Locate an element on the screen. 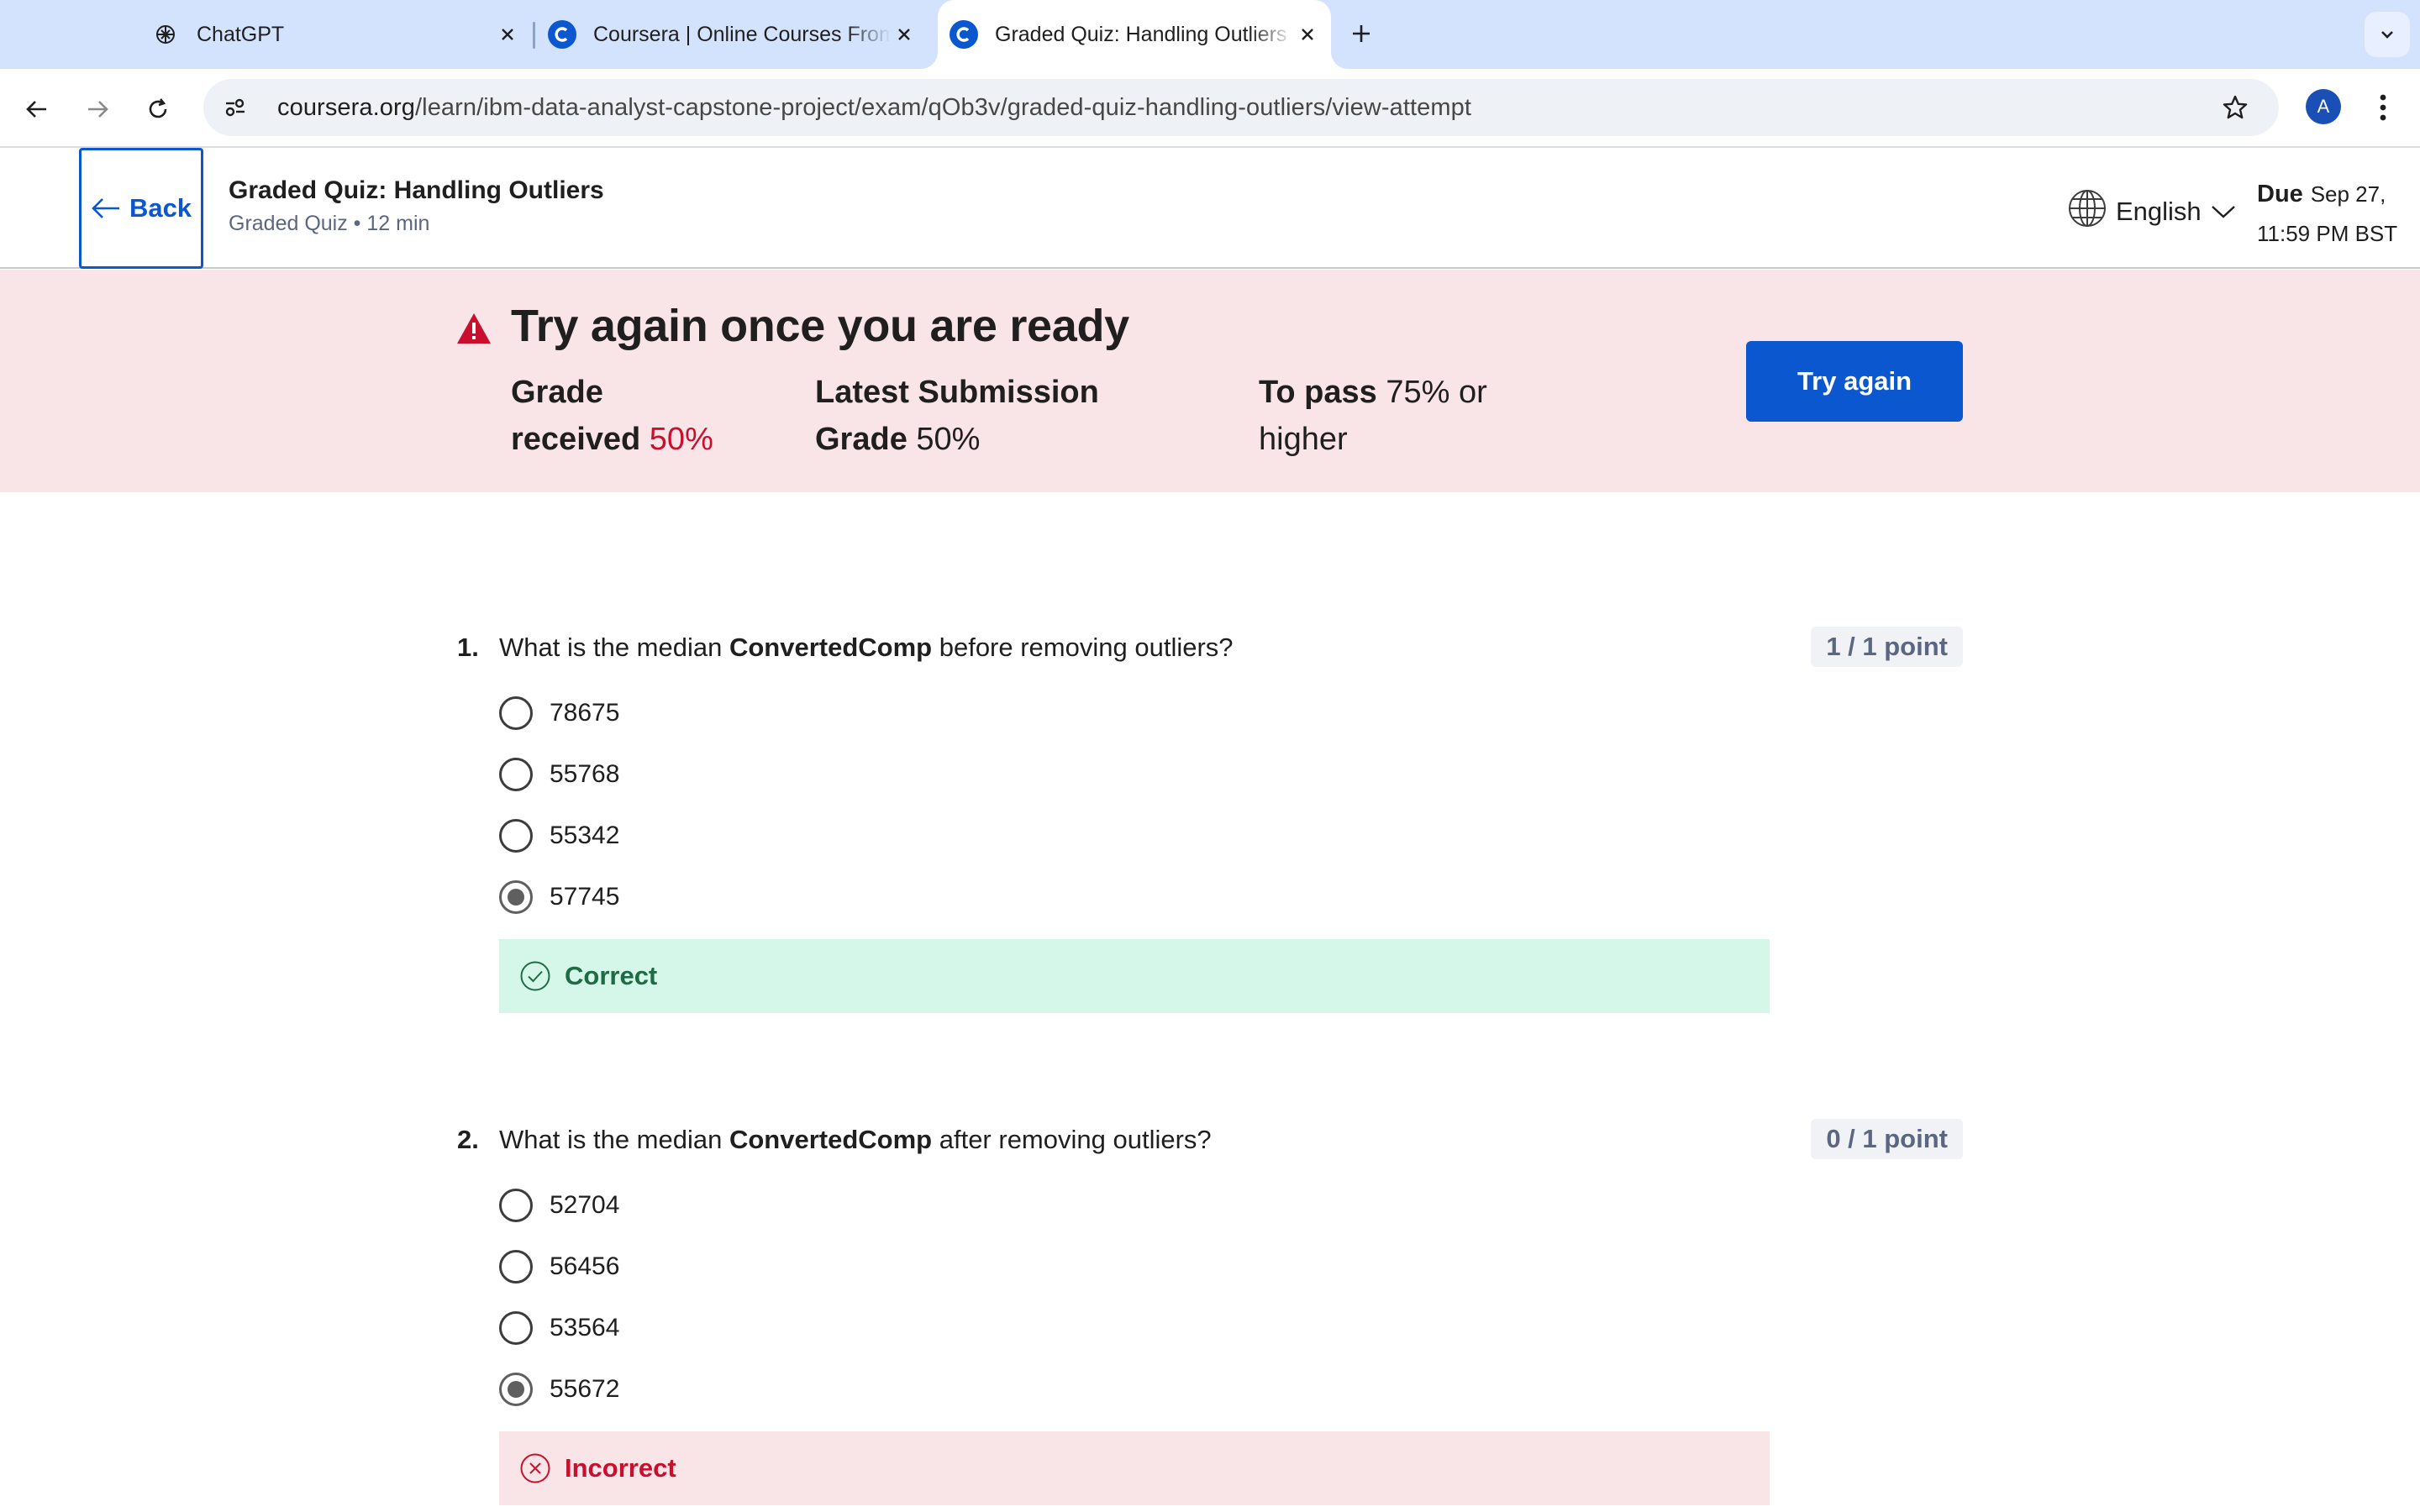 This screenshot has height=1512, width=2420. due-label: Due is located at coordinates (2280, 194).